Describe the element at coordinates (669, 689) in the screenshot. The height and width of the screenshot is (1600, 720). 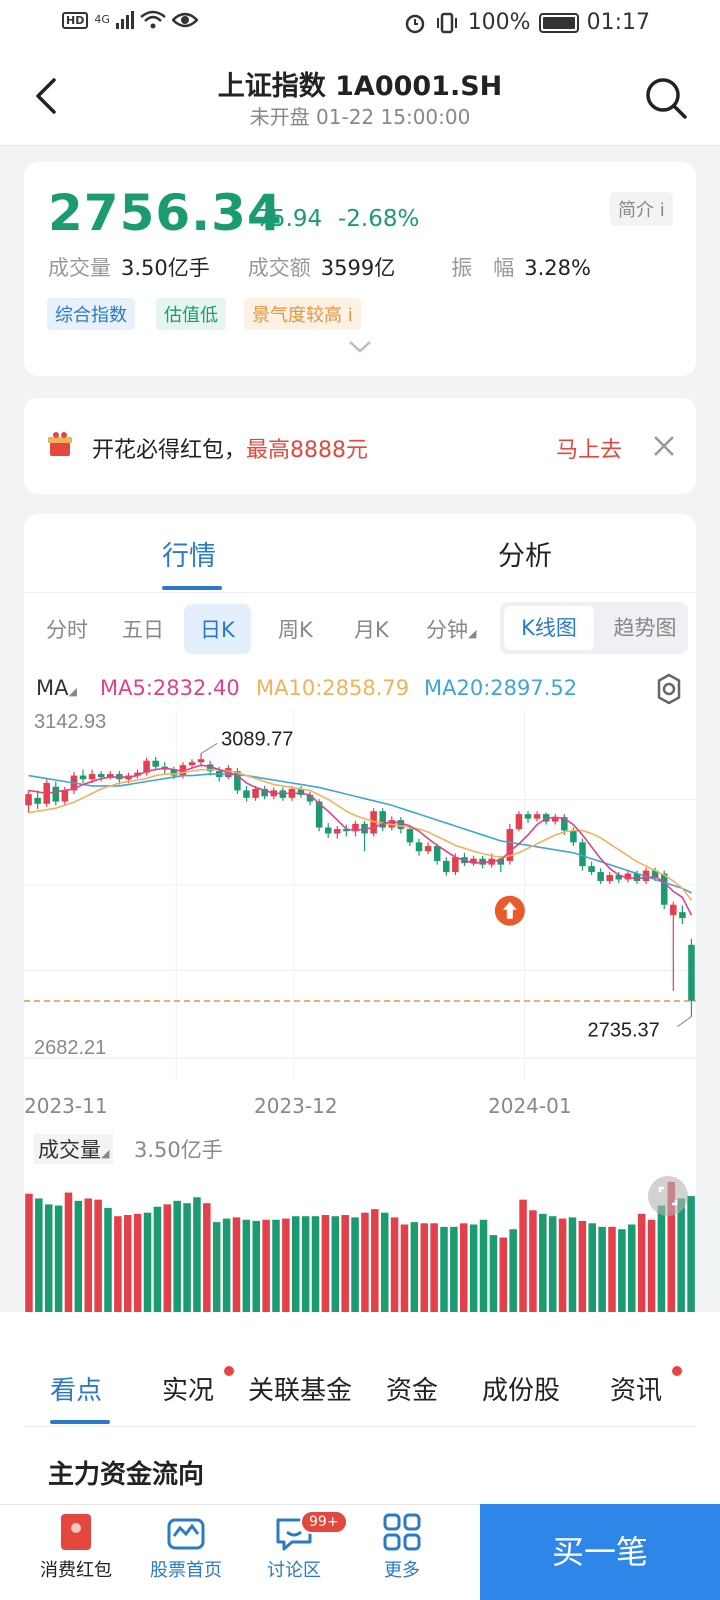
I see `gear-icon` at that location.